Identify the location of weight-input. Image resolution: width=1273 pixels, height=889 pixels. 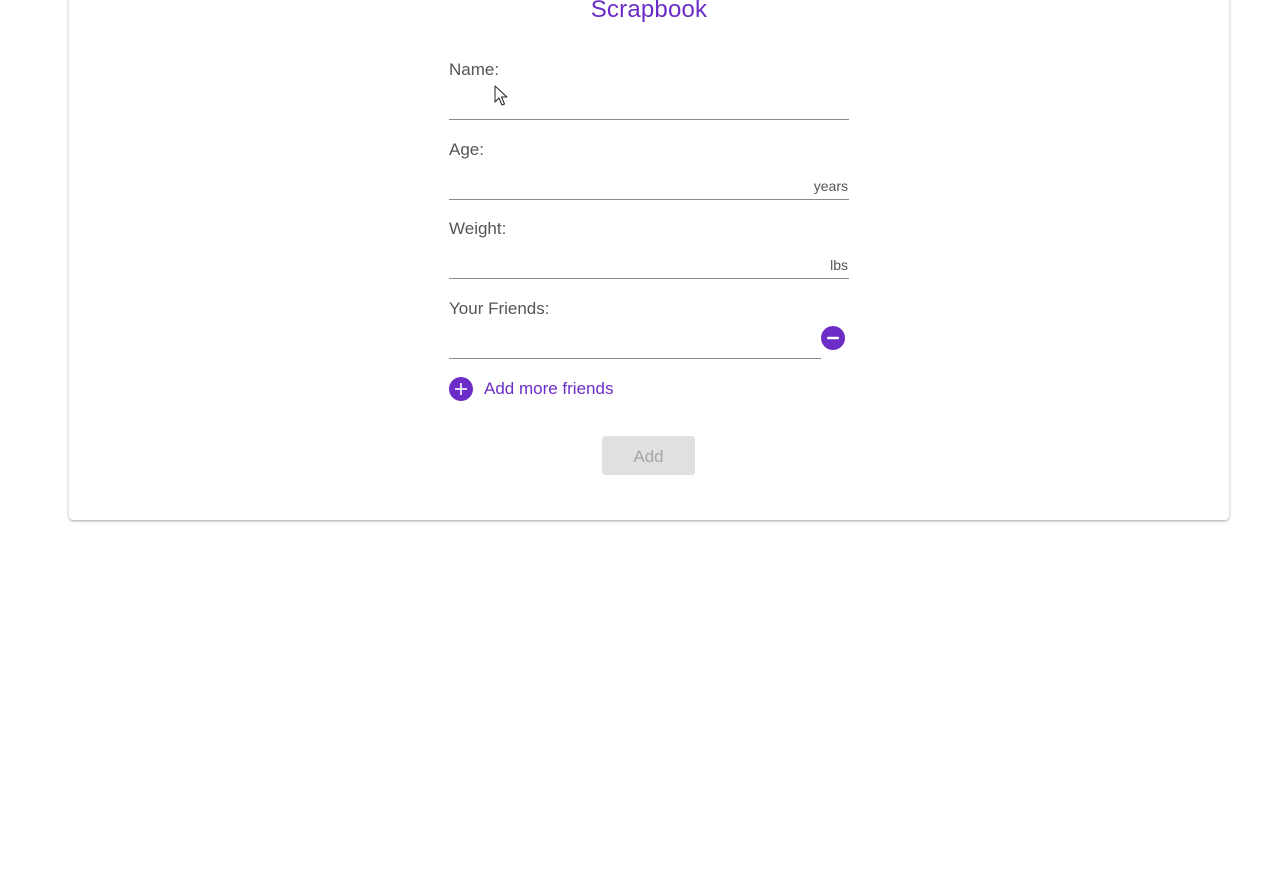
(649, 264).